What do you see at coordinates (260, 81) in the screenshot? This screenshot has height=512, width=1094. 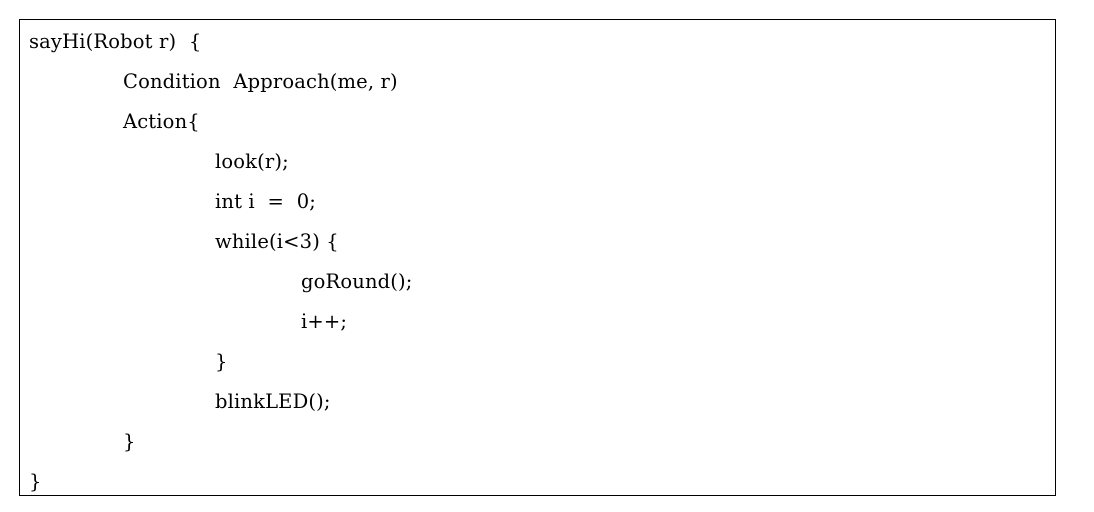 I see `code-line: Condition Approach(me, r)` at bounding box center [260, 81].